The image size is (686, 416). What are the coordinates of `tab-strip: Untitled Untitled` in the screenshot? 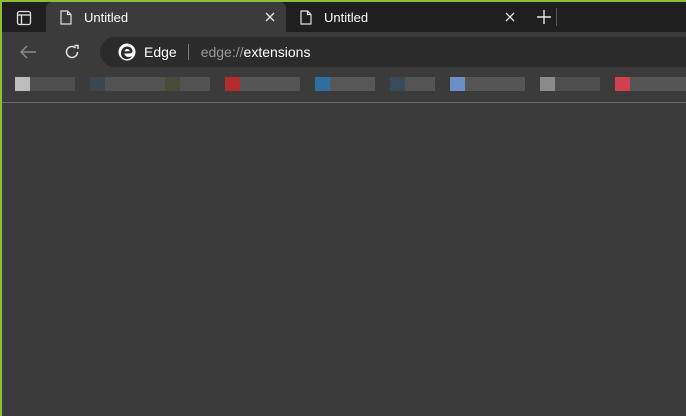 It's located at (344, 17).